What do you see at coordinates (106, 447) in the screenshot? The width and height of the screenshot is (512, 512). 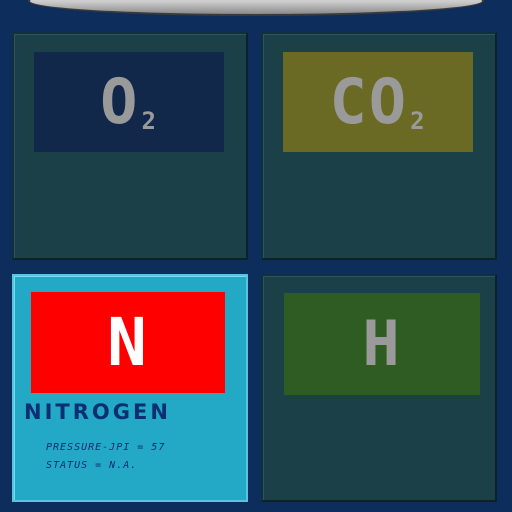 I see `nitrogen-pressure: PRESSURE-JPI = 57` at bounding box center [106, 447].